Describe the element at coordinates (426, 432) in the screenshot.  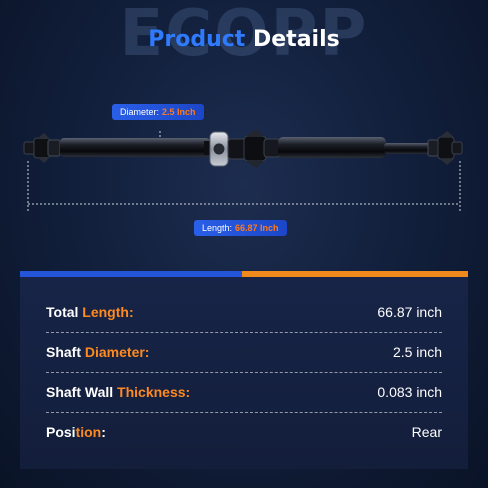
I see `spec-value: Rear` at that location.